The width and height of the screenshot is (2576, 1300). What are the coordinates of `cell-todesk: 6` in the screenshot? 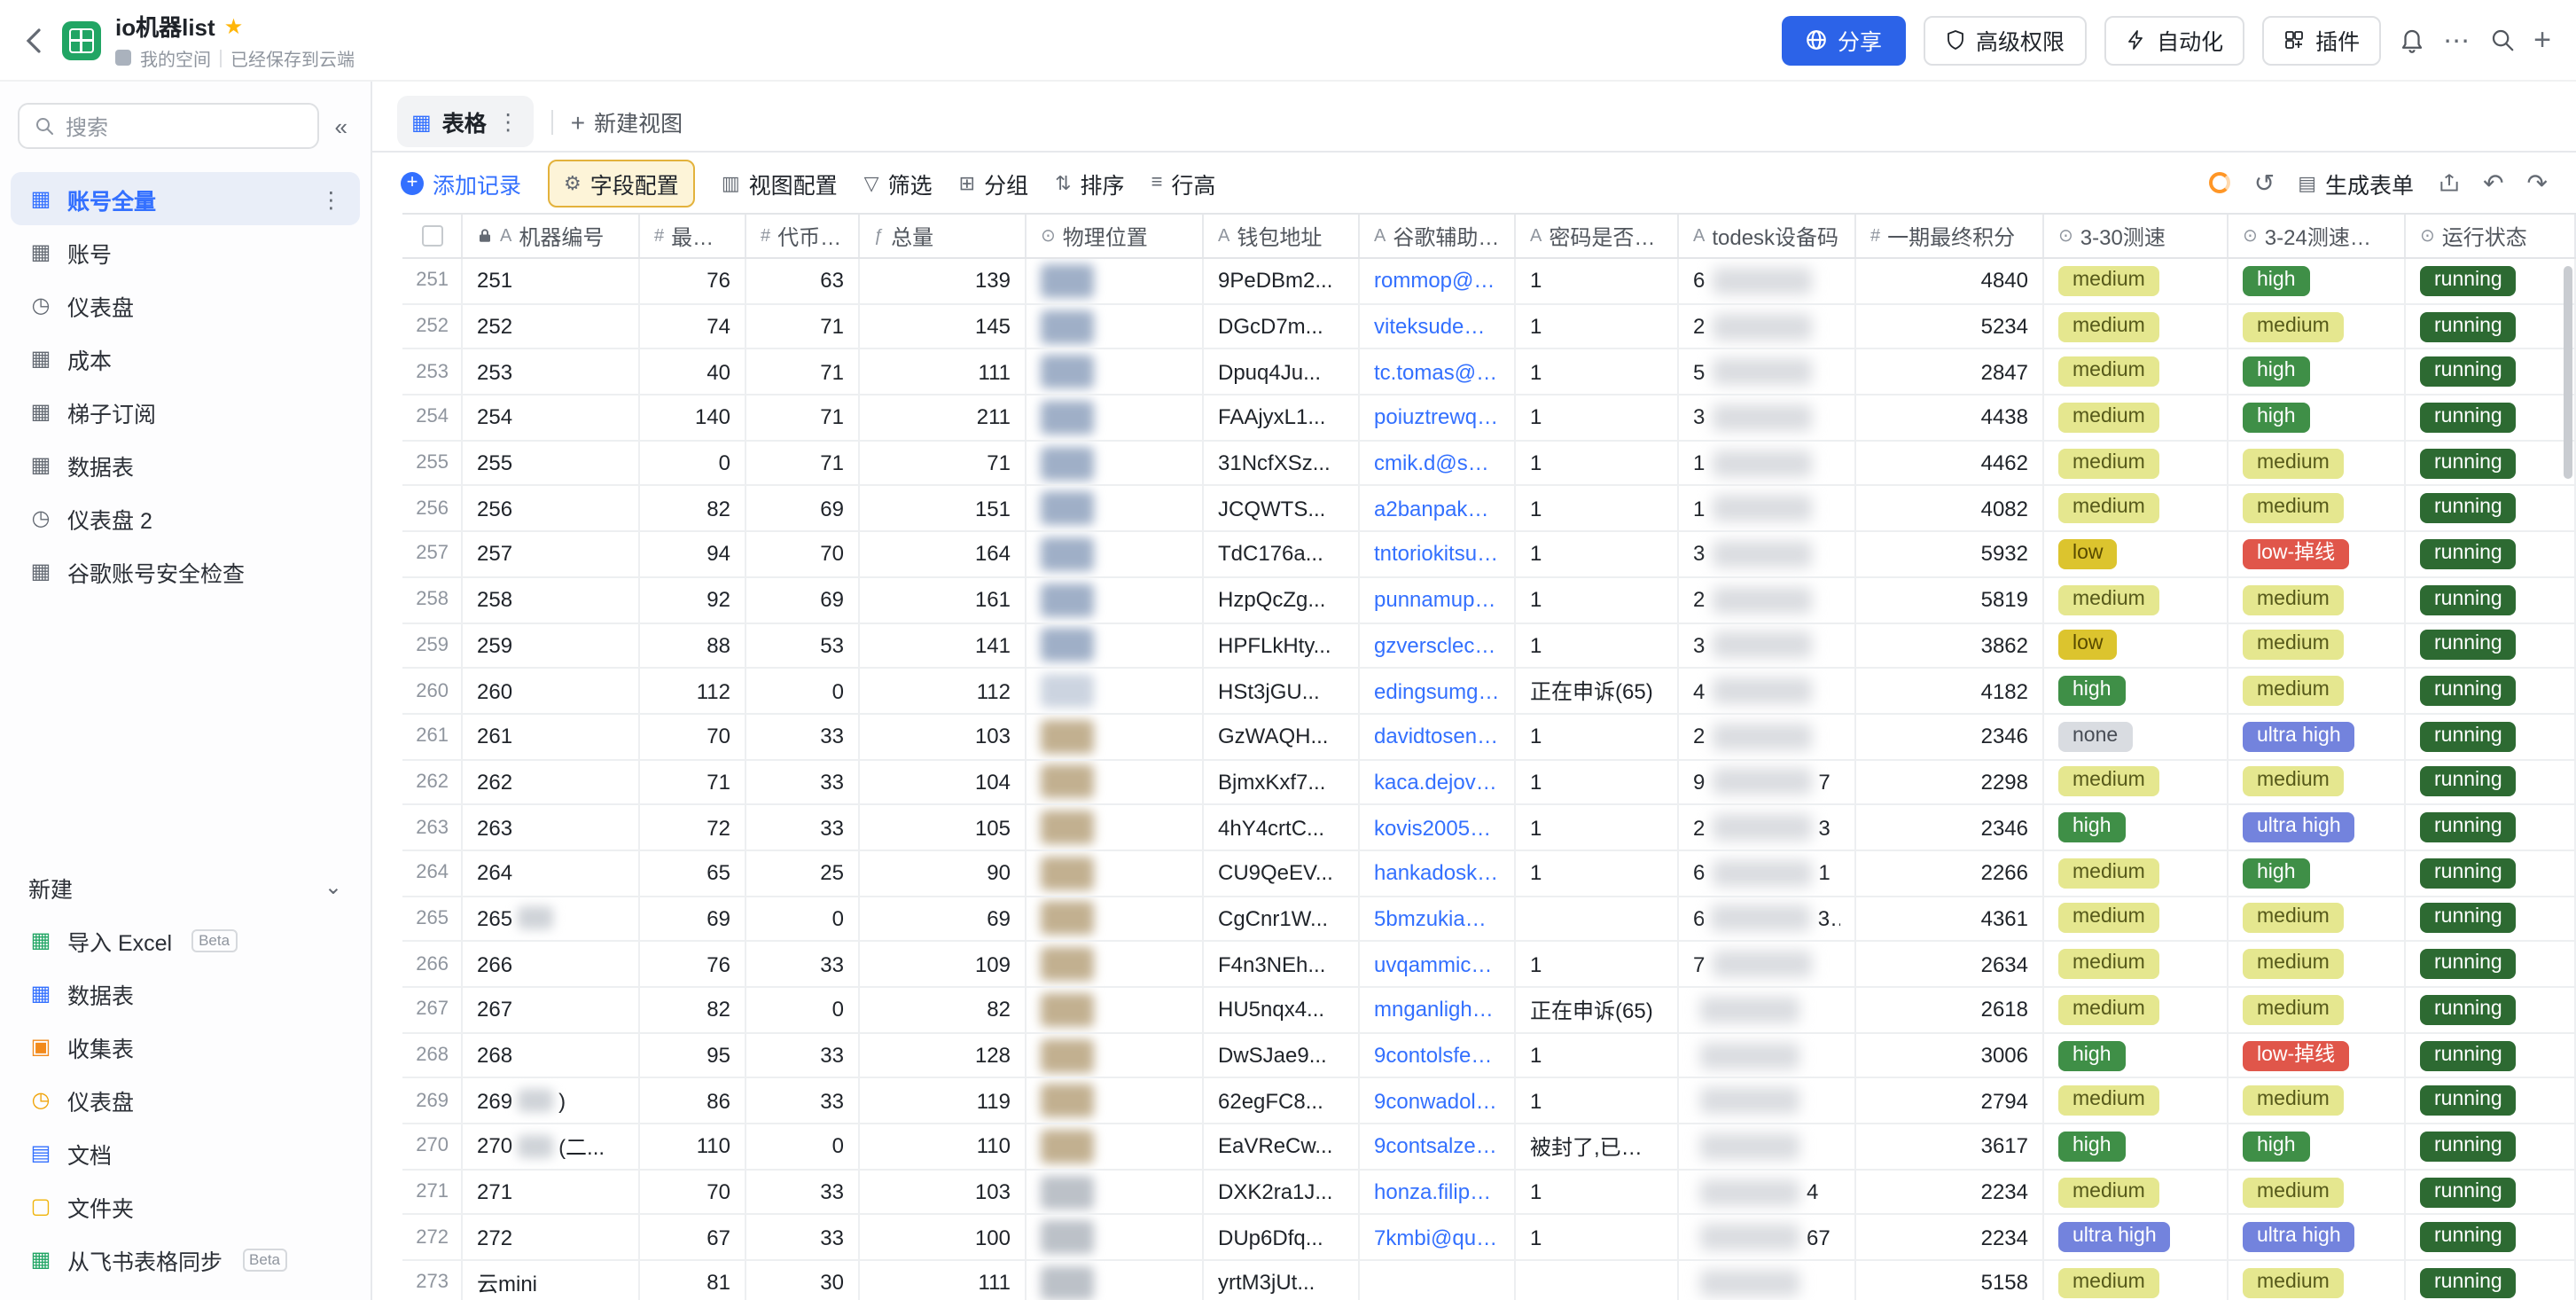 It's located at (1767, 281).